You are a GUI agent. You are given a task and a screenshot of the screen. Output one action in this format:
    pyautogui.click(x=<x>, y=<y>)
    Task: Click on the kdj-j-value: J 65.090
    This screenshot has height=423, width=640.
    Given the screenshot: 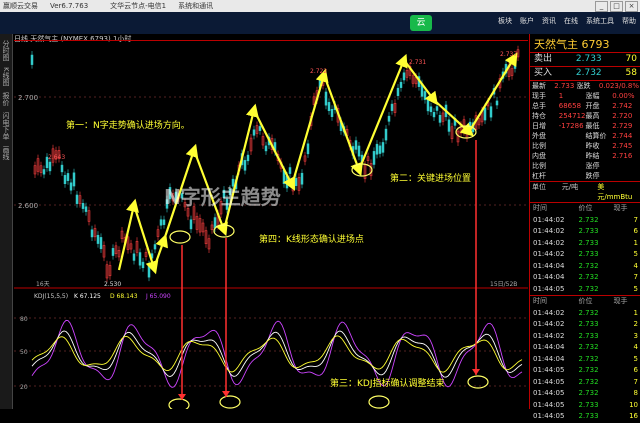 What is the action you would take?
    pyautogui.click(x=158, y=296)
    